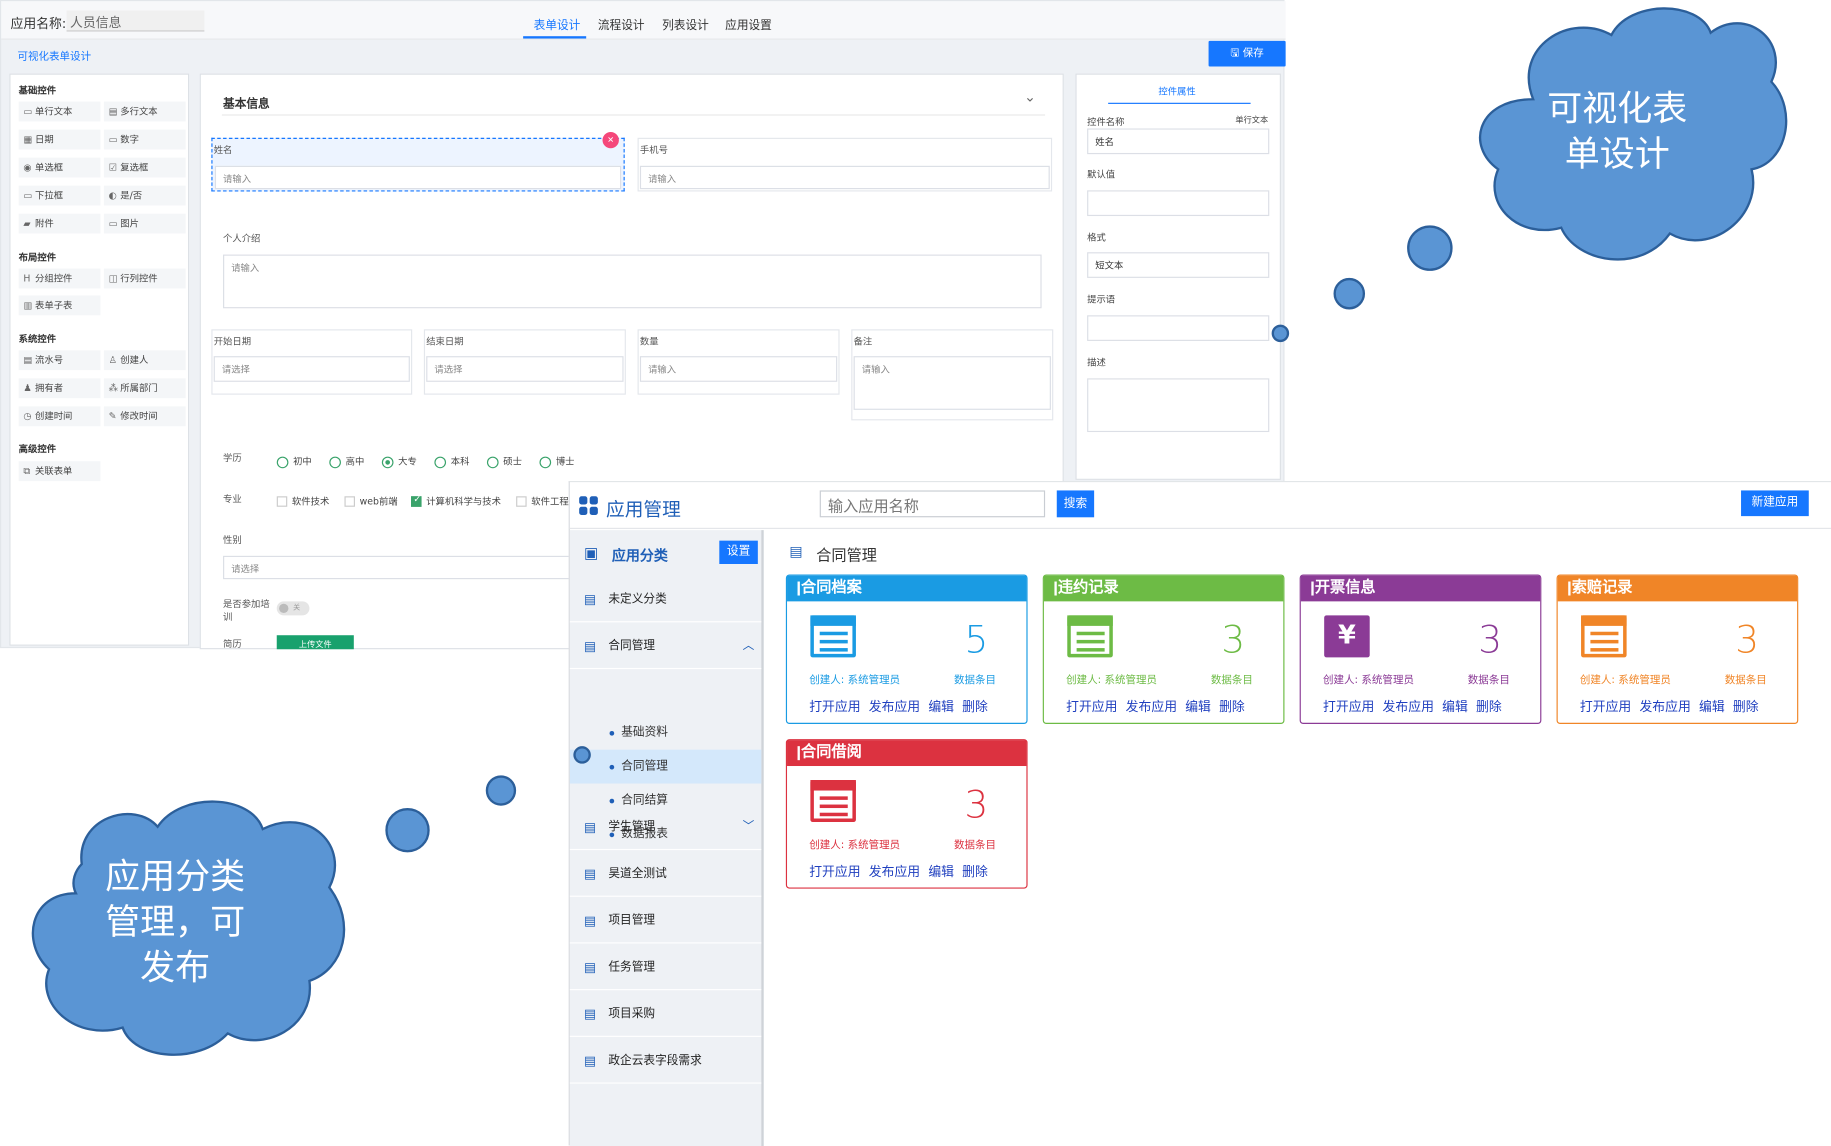  I want to click on radio-edu-0: 初中, so click(294, 461).